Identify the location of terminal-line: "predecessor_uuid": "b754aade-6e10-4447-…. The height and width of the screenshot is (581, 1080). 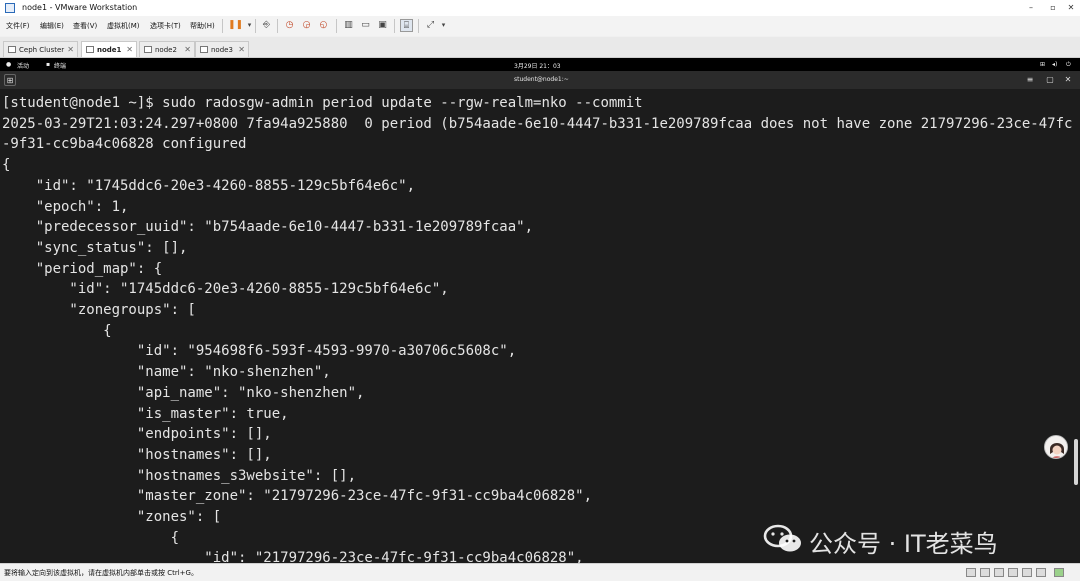
(268, 227).